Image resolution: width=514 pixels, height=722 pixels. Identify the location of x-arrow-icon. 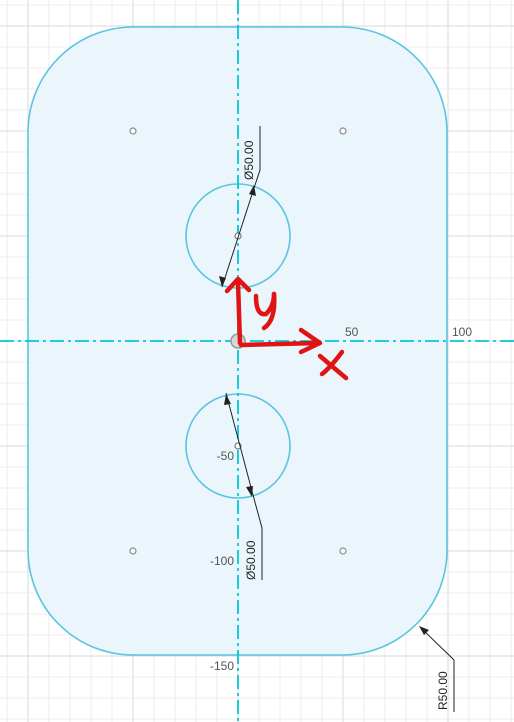
(279, 344).